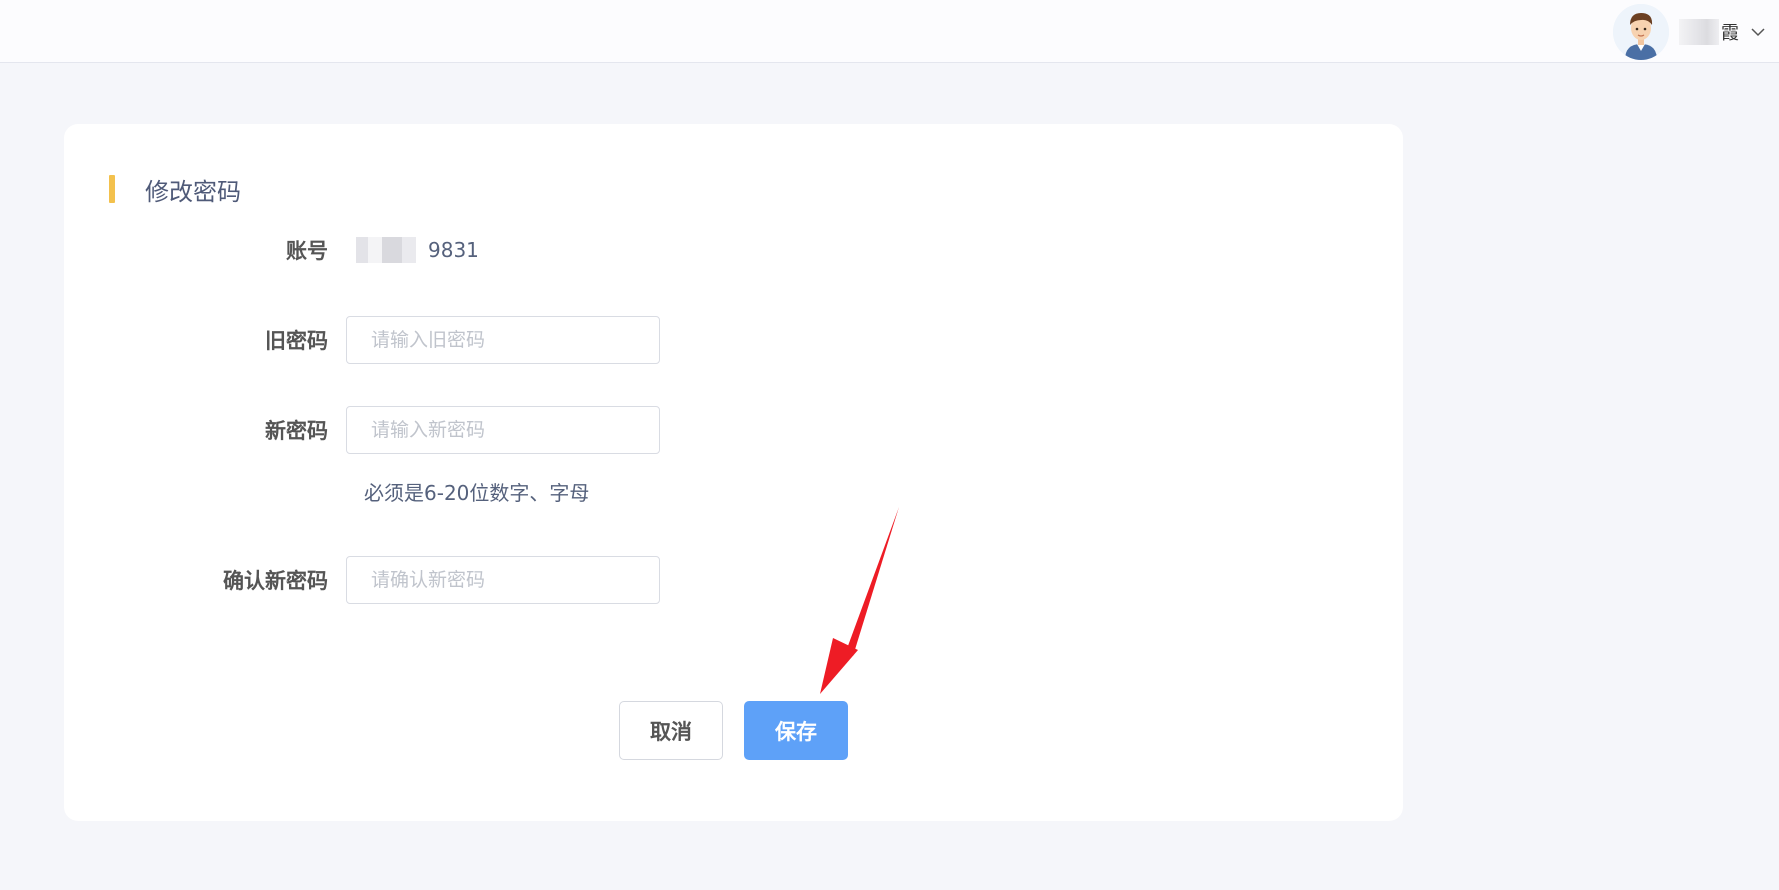 The image size is (1779, 890). What do you see at coordinates (271, 250) in the screenshot?
I see `account-row: 账号 9831` at bounding box center [271, 250].